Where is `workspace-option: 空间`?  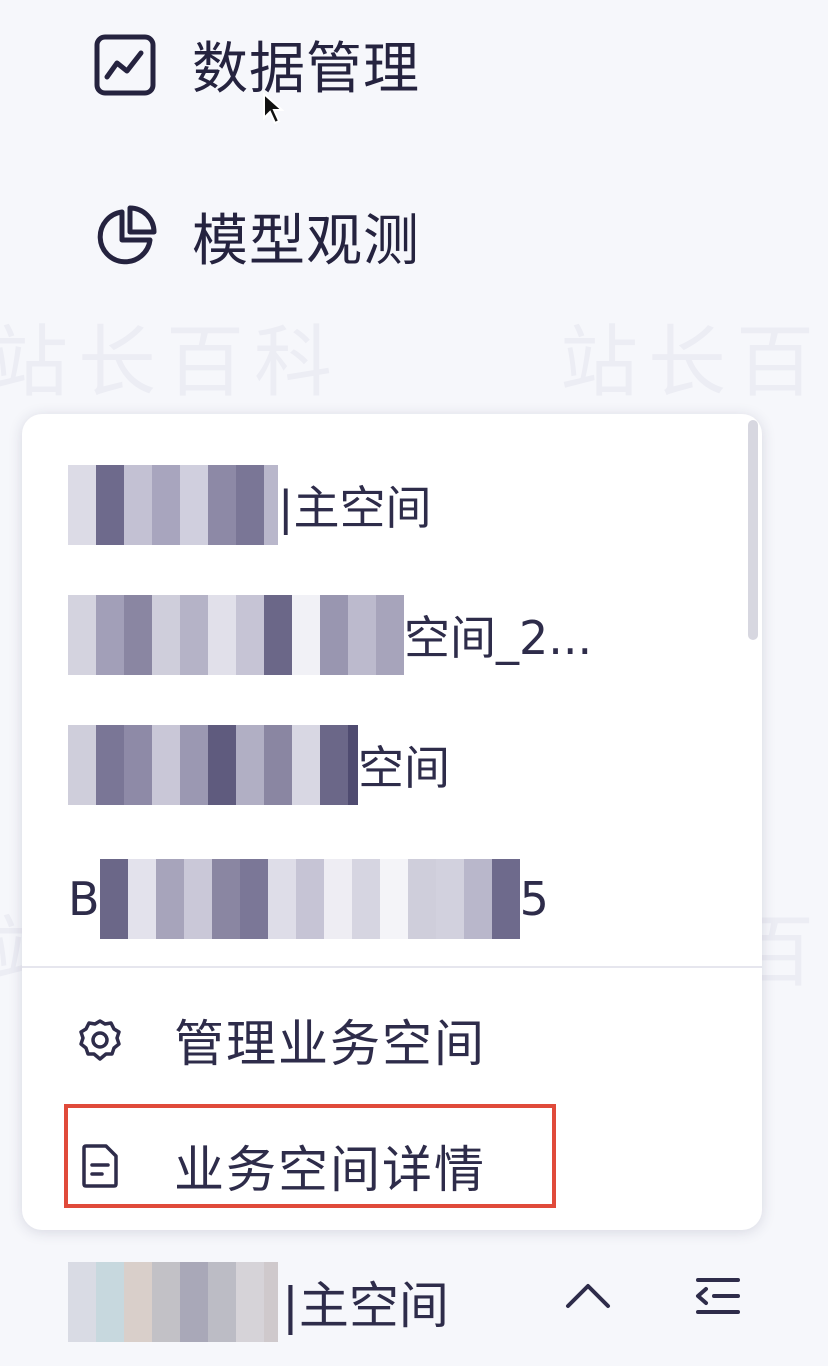 workspace-option: 空间 is located at coordinates (259, 765).